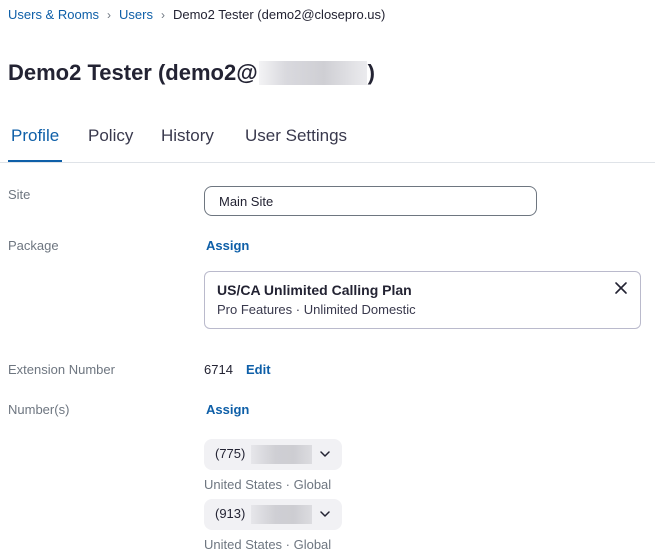 This screenshot has width=655, height=555. I want to click on phone-number-dropdown: (775), so click(273, 454).